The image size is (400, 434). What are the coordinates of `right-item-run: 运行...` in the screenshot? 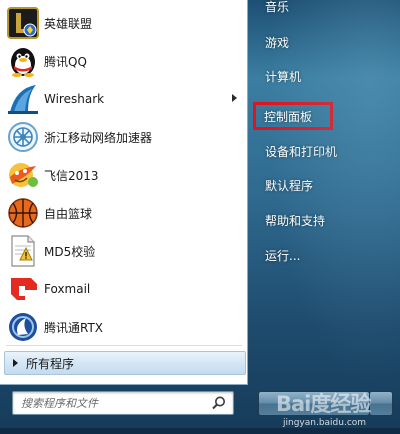 It's located at (325, 255).